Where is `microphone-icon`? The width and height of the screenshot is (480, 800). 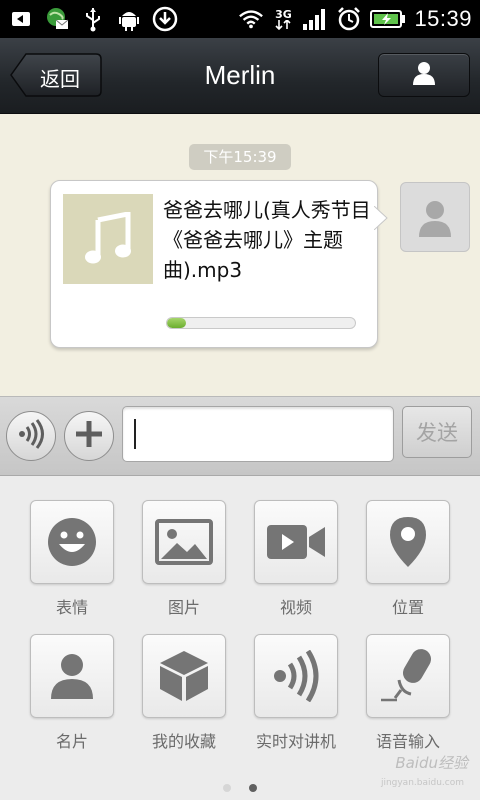 microphone-icon is located at coordinates (408, 676).